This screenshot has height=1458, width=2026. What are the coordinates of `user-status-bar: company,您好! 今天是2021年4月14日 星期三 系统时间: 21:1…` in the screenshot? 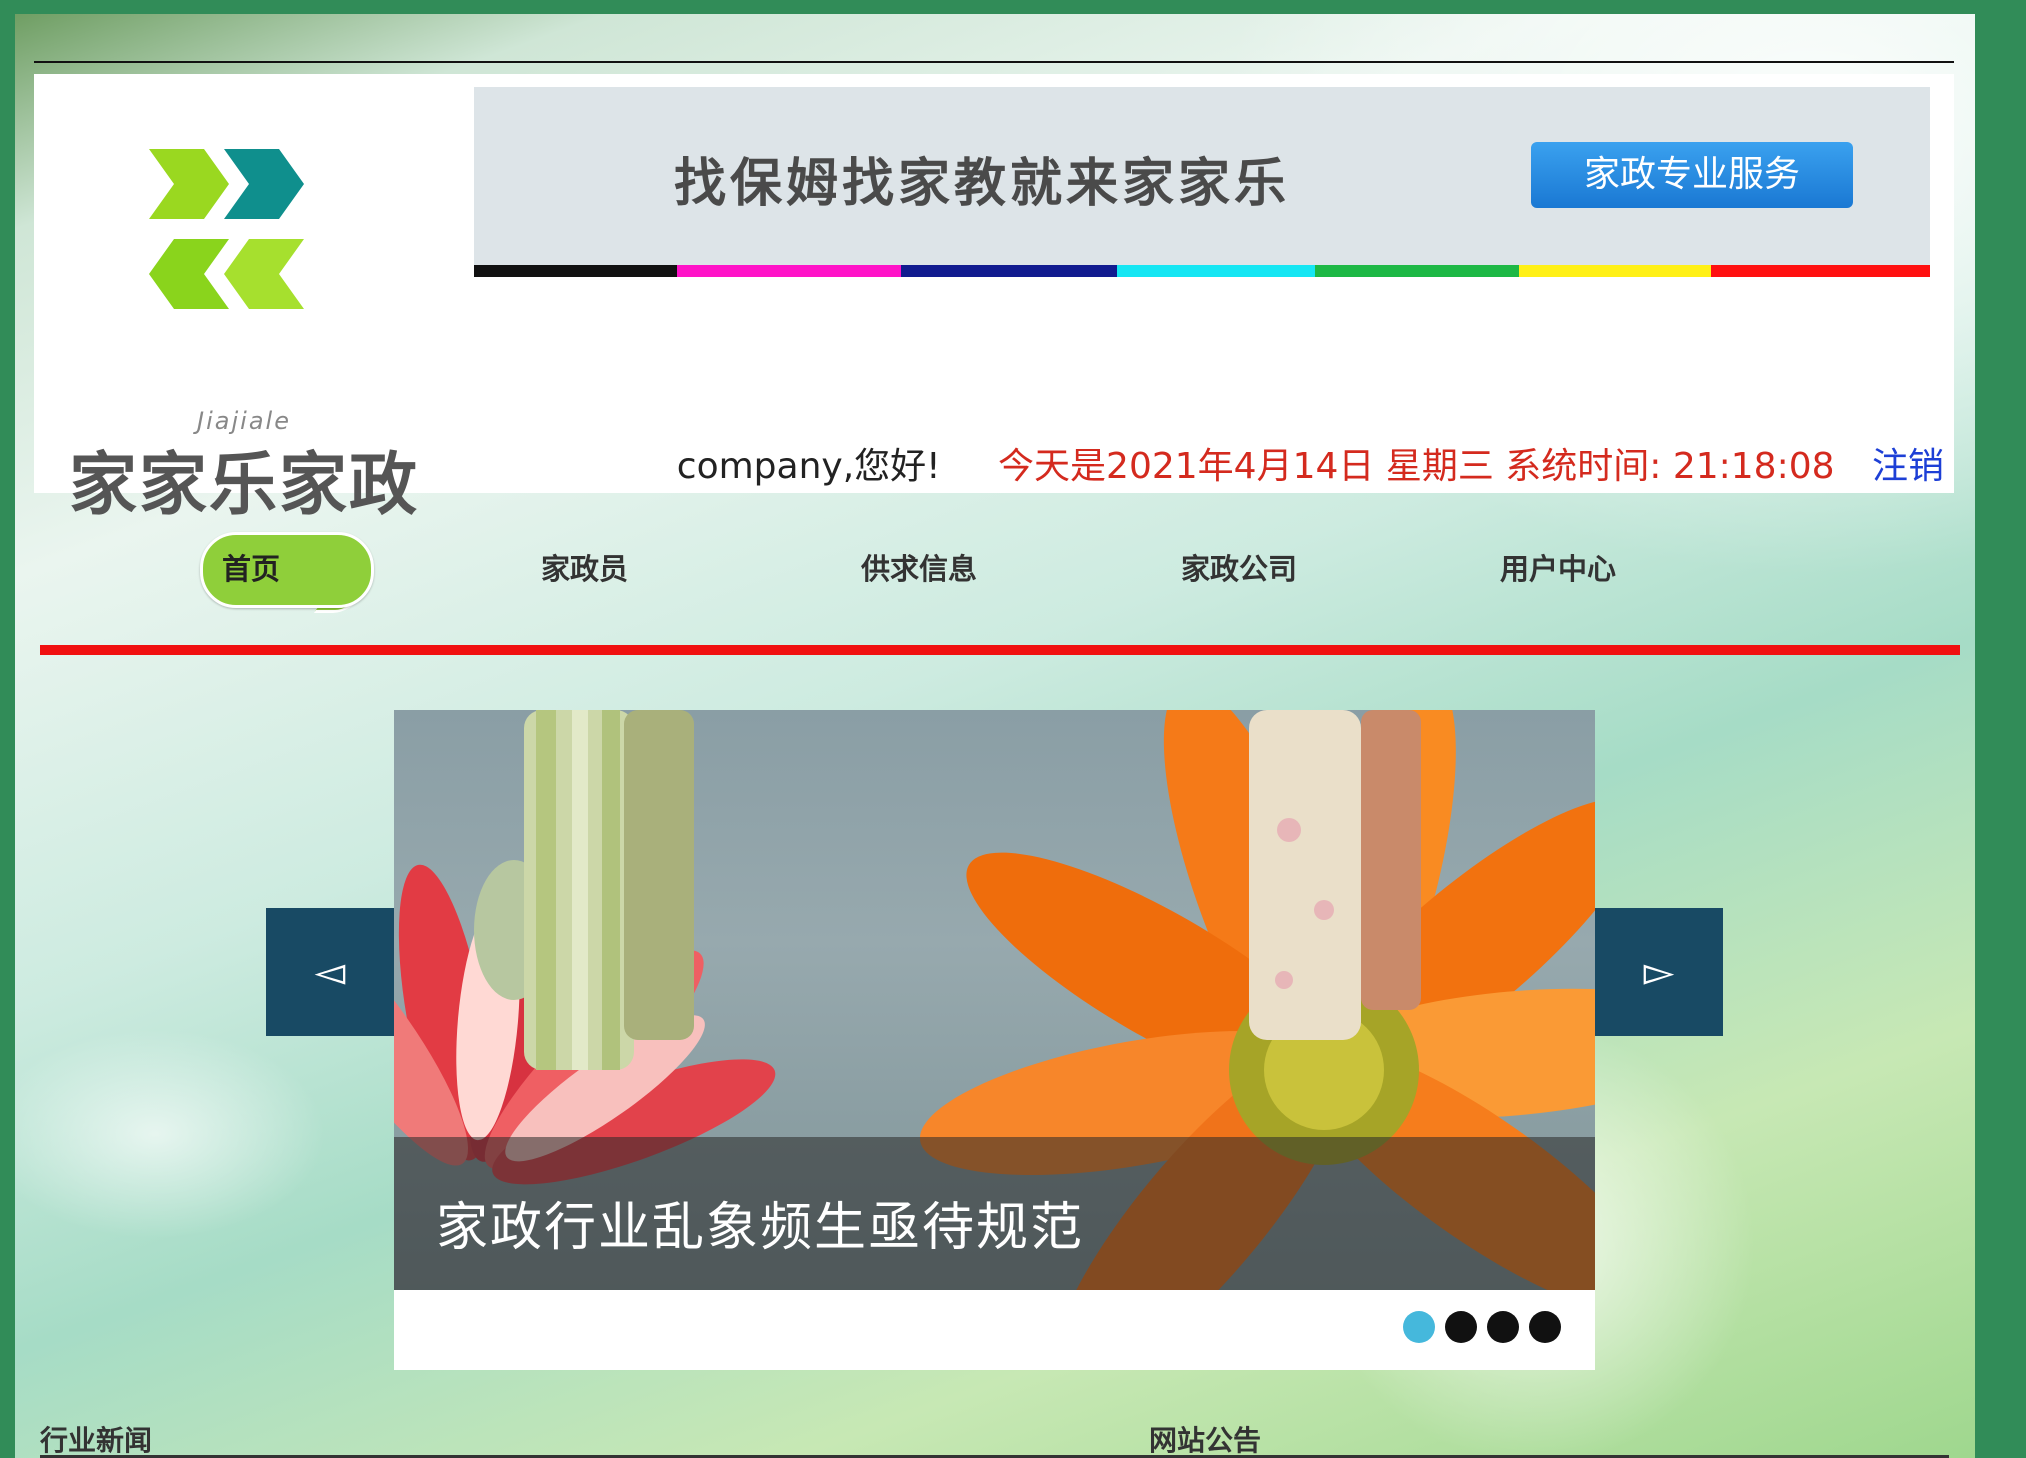 It's located at (1305, 463).